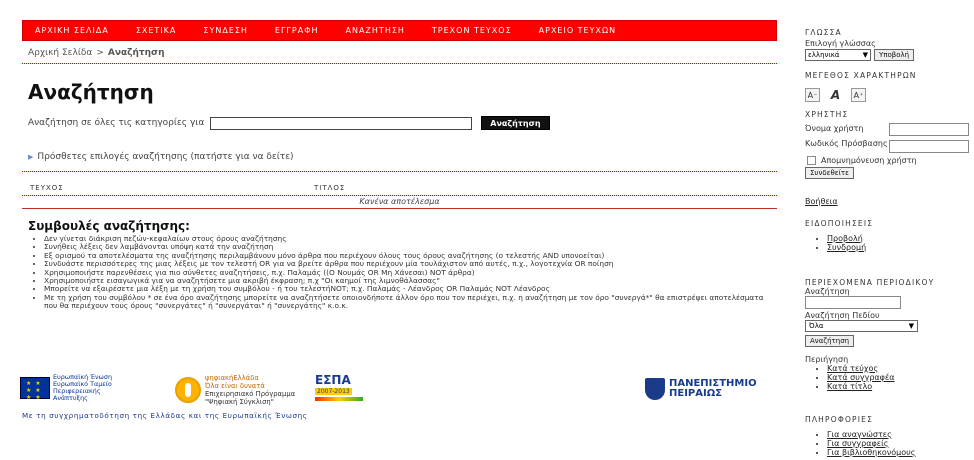 The width and height of the screenshot is (974, 460). What do you see at coordinates (827, 114) in the screenshot?
I see `user-title: ΧΡΗΣΤΗΣ` at bounding box center [827, 114].